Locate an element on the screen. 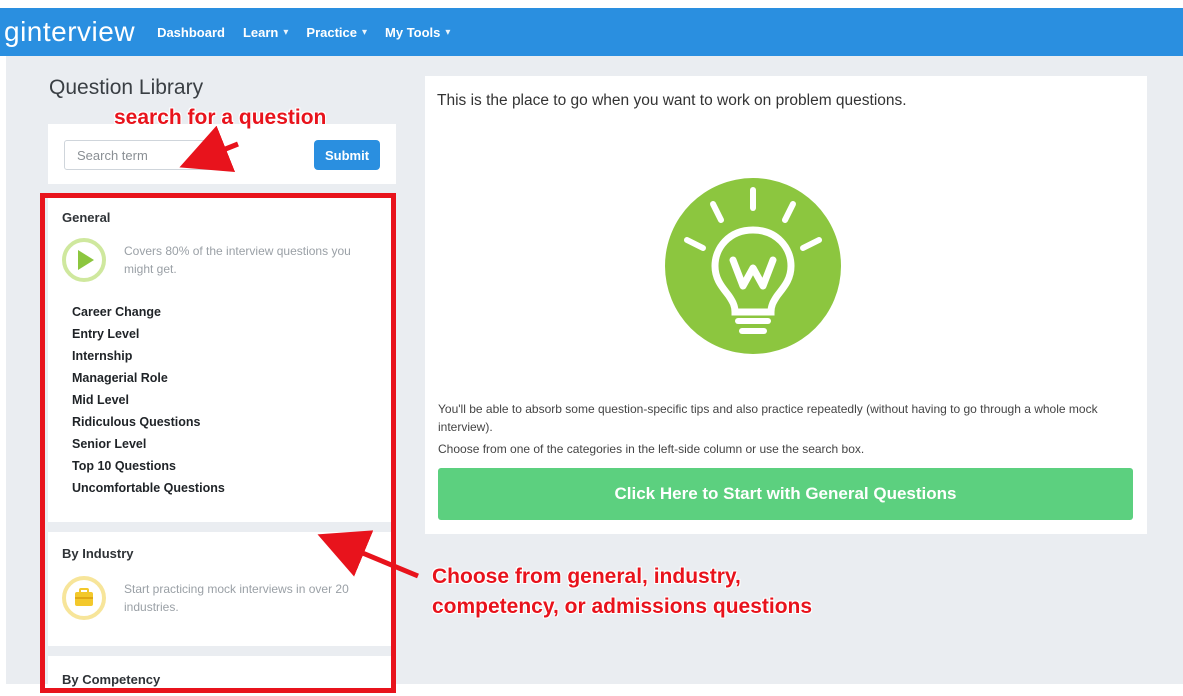 This screenshot has height=696, width=1183. annotation-choose-line-1: Choose from general, industry, is located at coordinates (586, 576).